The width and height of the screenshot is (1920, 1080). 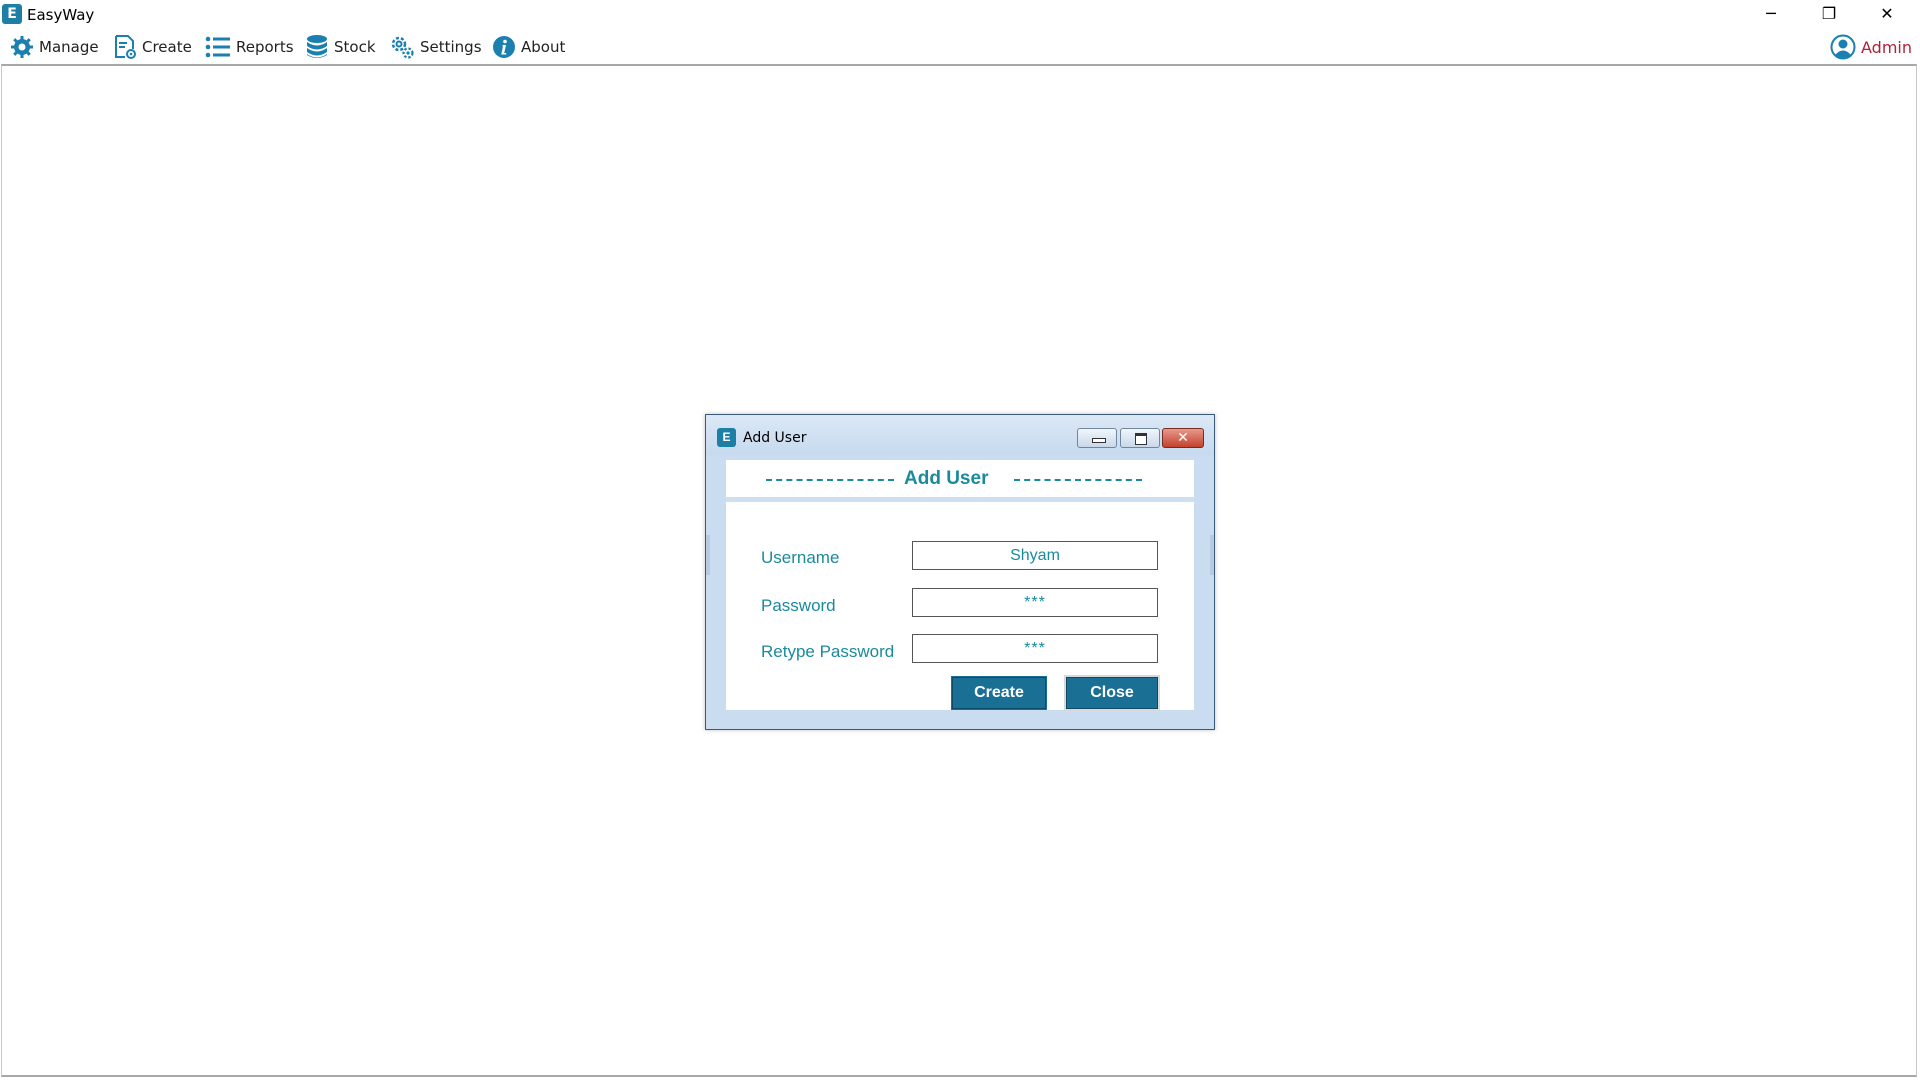 I want to click on dialog-title: Add User, so click(x=775, y=438).